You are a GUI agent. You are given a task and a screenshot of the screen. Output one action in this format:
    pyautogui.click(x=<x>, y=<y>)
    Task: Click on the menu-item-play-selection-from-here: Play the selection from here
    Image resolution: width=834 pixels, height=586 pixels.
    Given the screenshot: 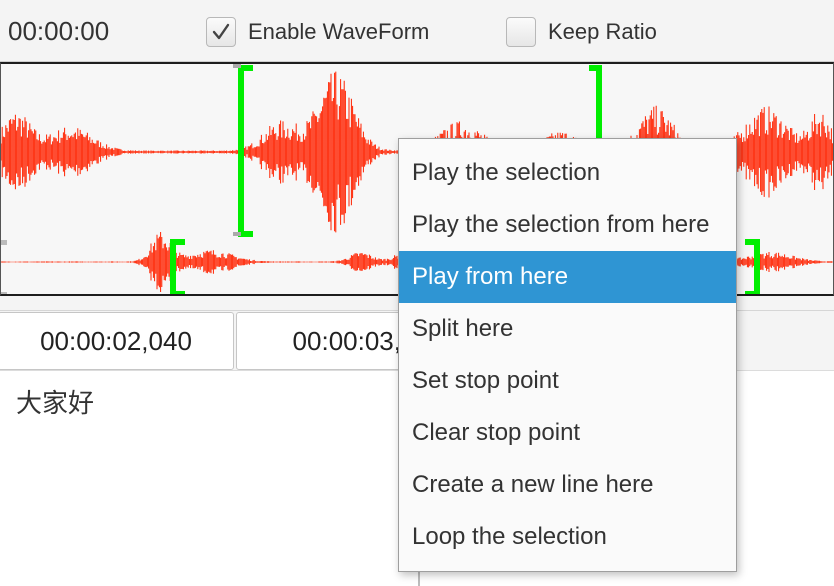 What is the action you would take?
    pyautogui.click(x=567, y=225)
    